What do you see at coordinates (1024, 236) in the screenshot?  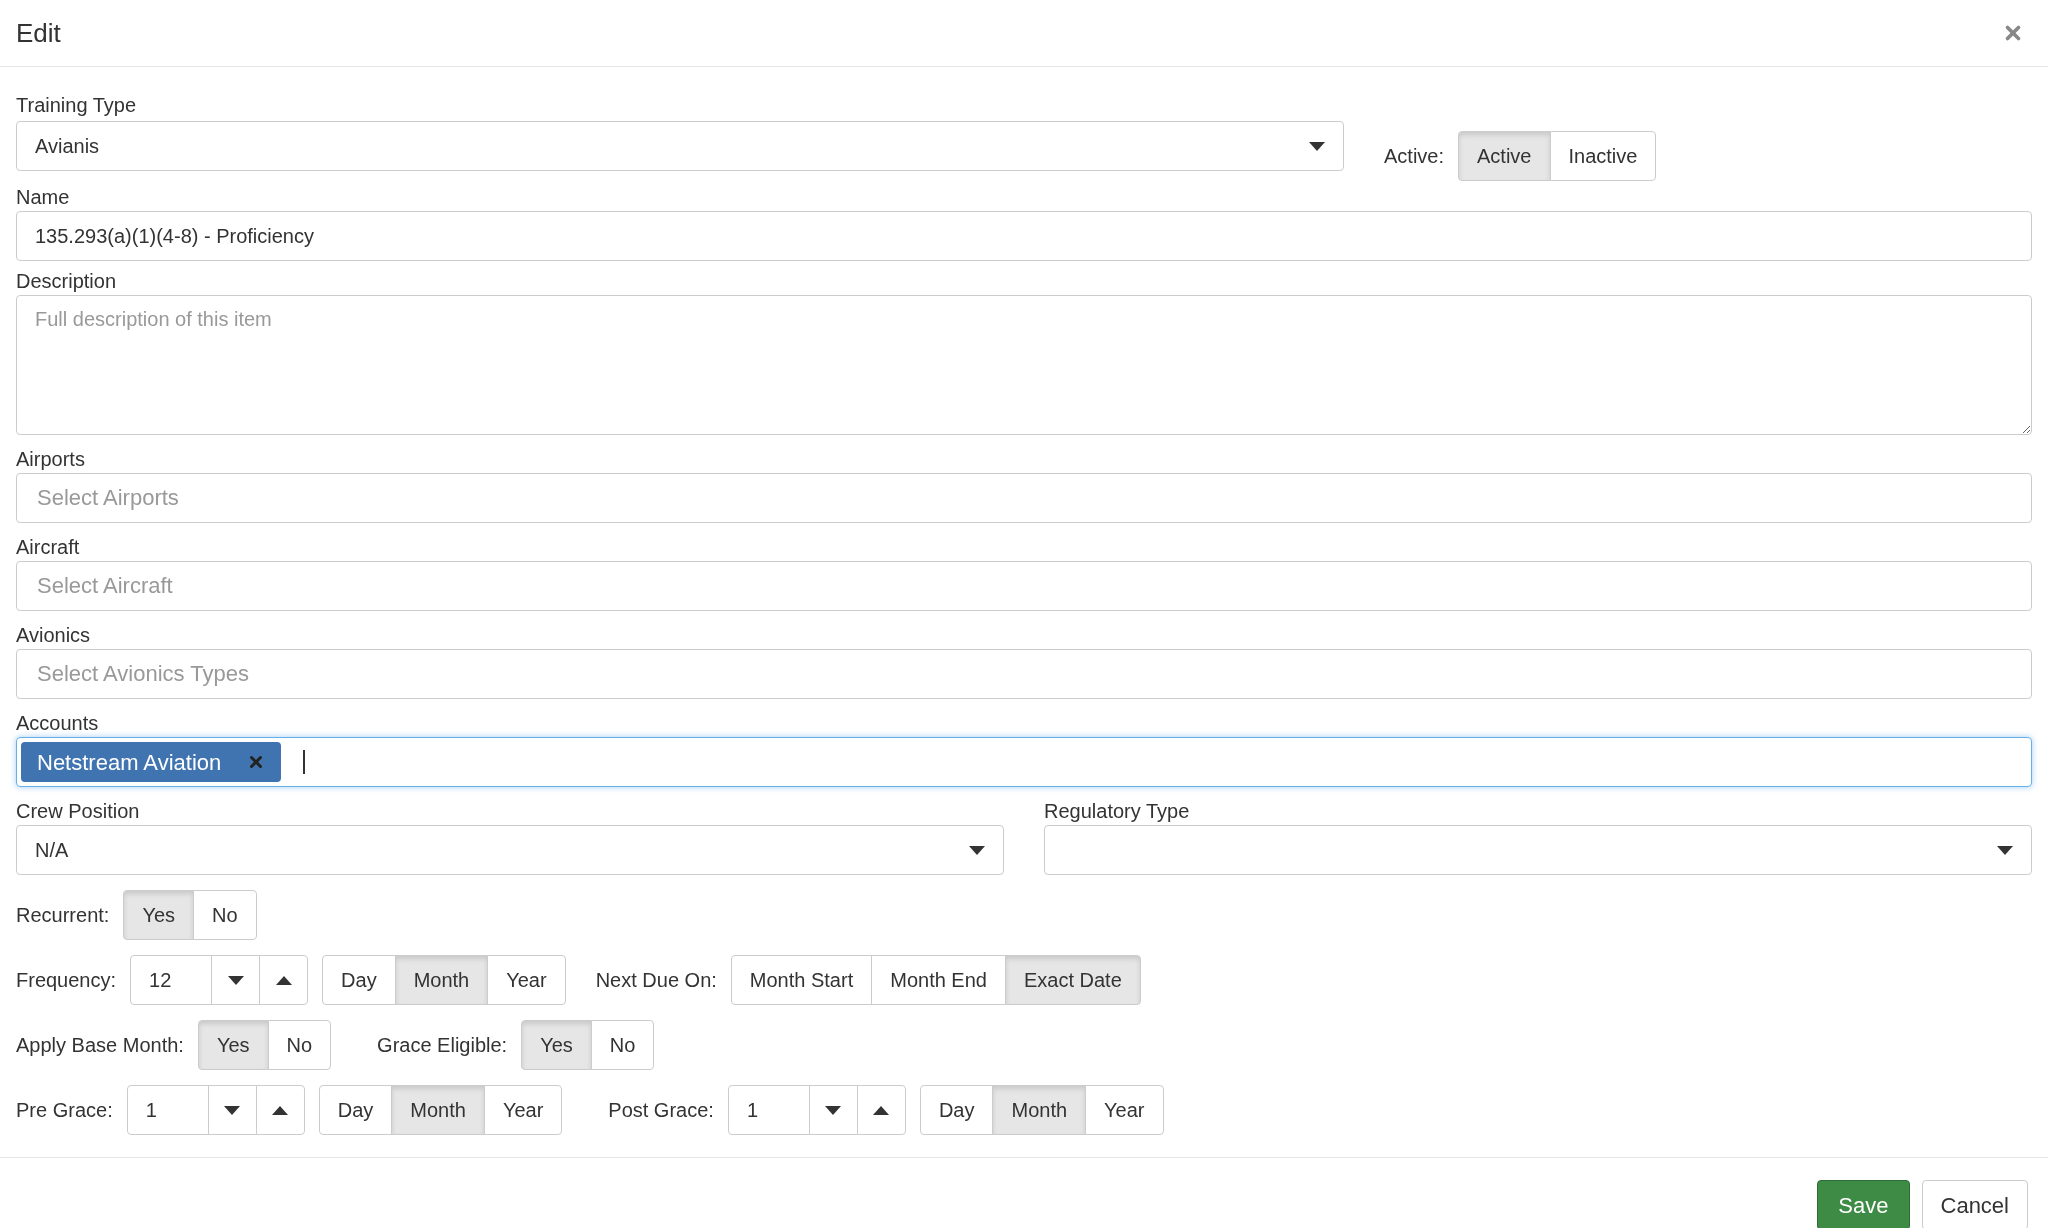 I see `name-field: 135.293(a)(1)(4-8) - Proficiency` at bounding box center [1024, 236].